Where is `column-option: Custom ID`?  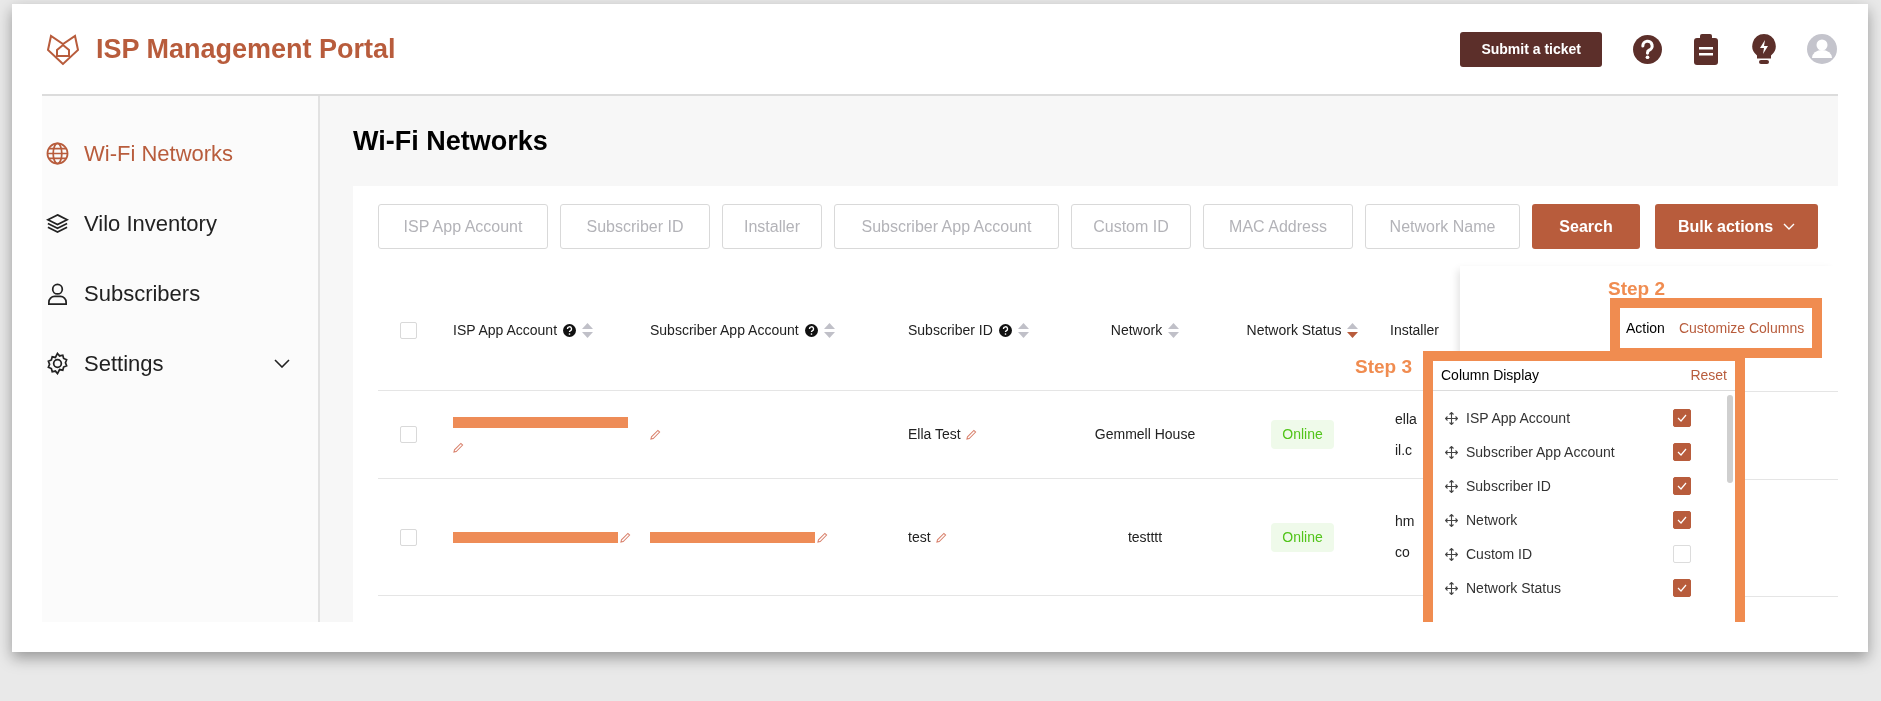 column-option: Custom ID is located at coordinates (1569, 554).